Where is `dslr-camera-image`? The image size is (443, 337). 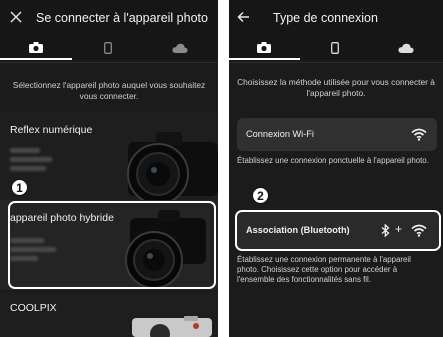
dslr-camera-image is located at coordinates (172, 166).